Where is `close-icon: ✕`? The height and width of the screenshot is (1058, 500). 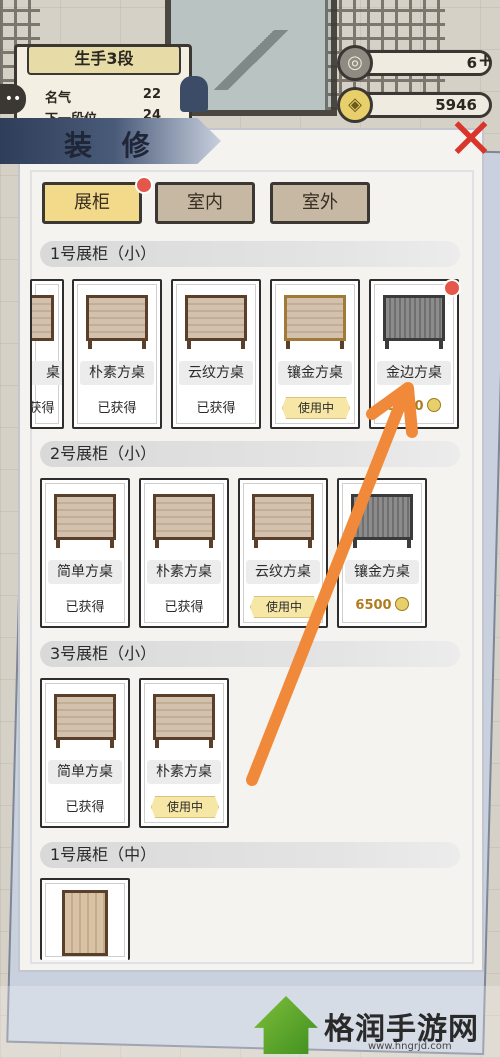
close-icon: ✕ is located at coordinates (471, 140).